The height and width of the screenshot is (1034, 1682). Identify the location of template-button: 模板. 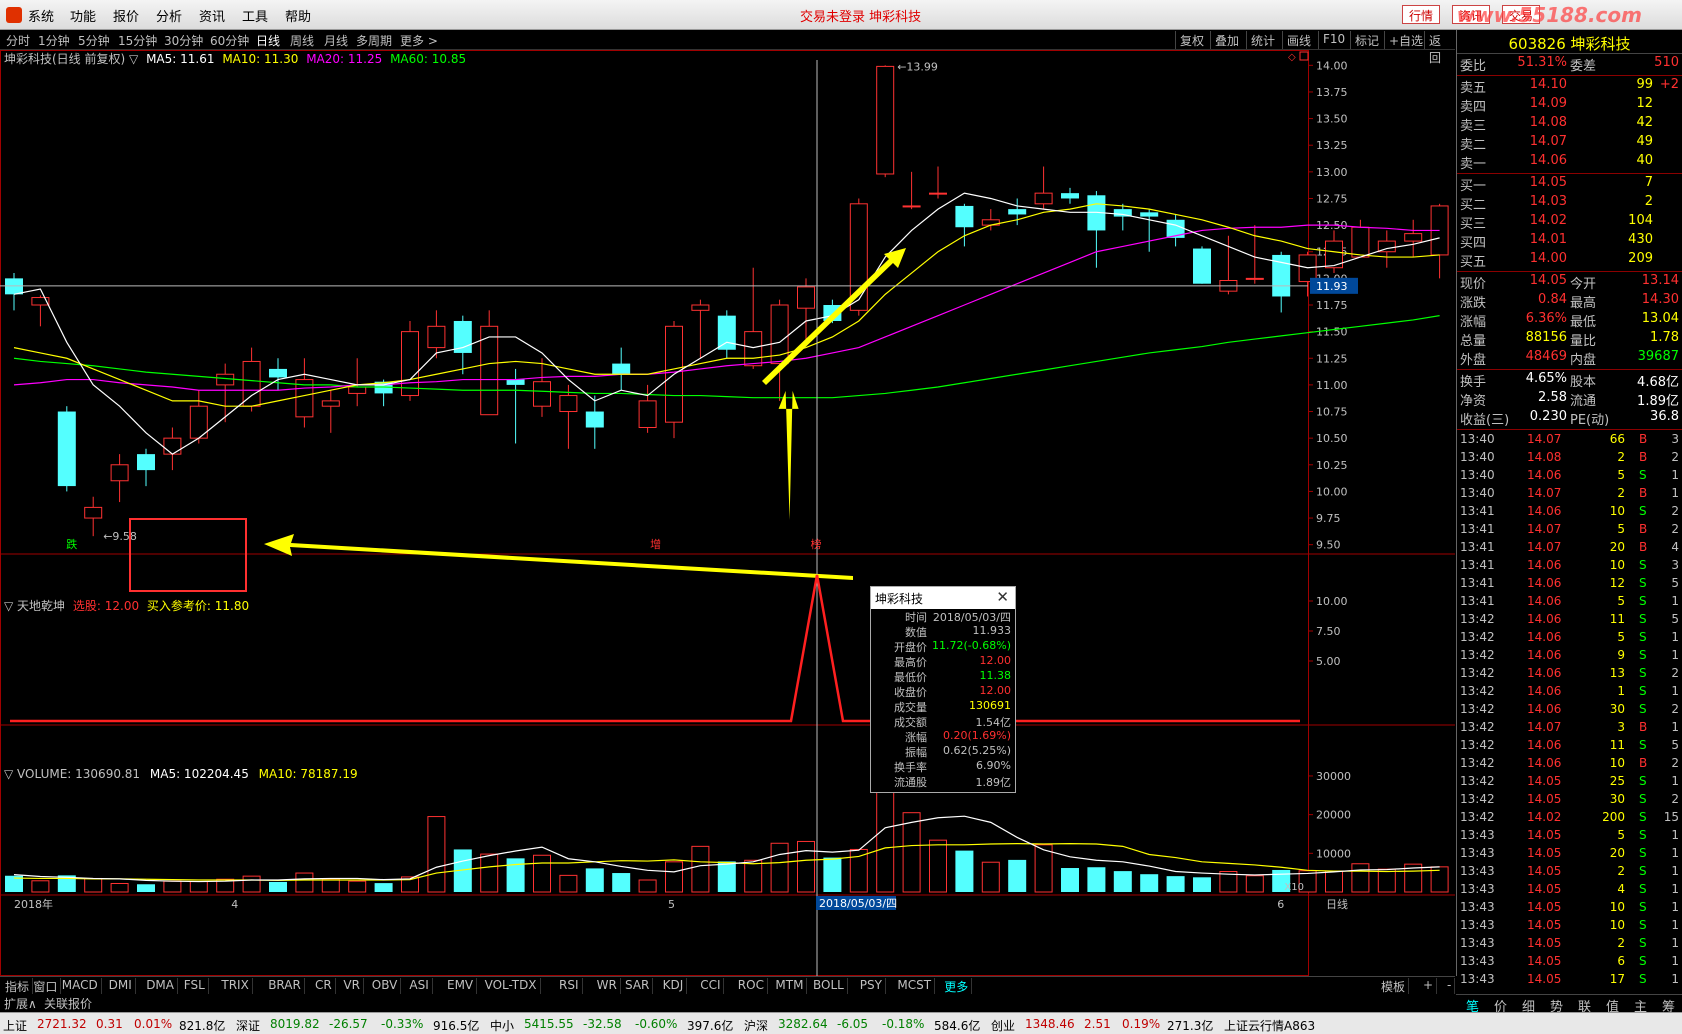
(1394, 986).